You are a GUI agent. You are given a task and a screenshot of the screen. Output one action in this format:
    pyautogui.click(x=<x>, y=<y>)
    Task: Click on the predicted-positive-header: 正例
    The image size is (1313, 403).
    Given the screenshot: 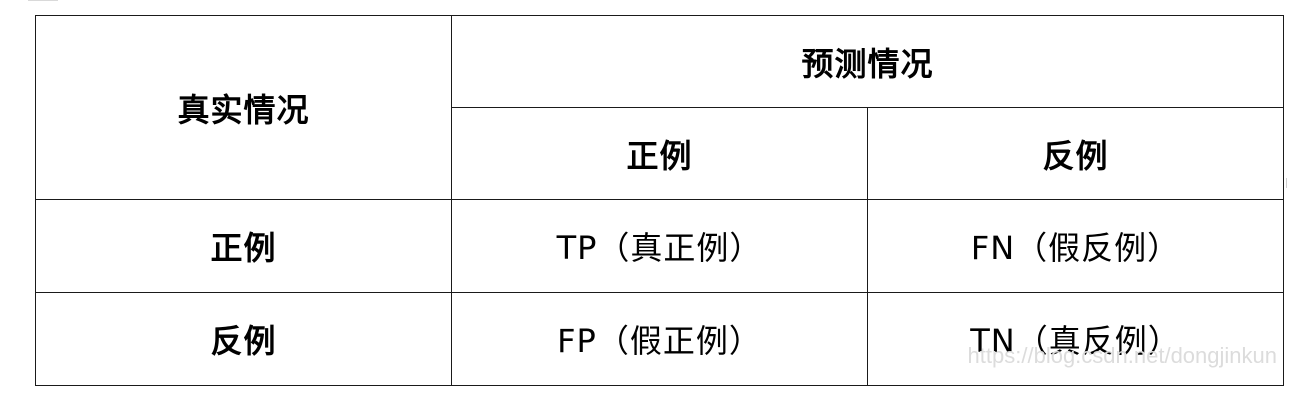 What is the action you would take?
    pyautogui.click(x=659, y=153)
    